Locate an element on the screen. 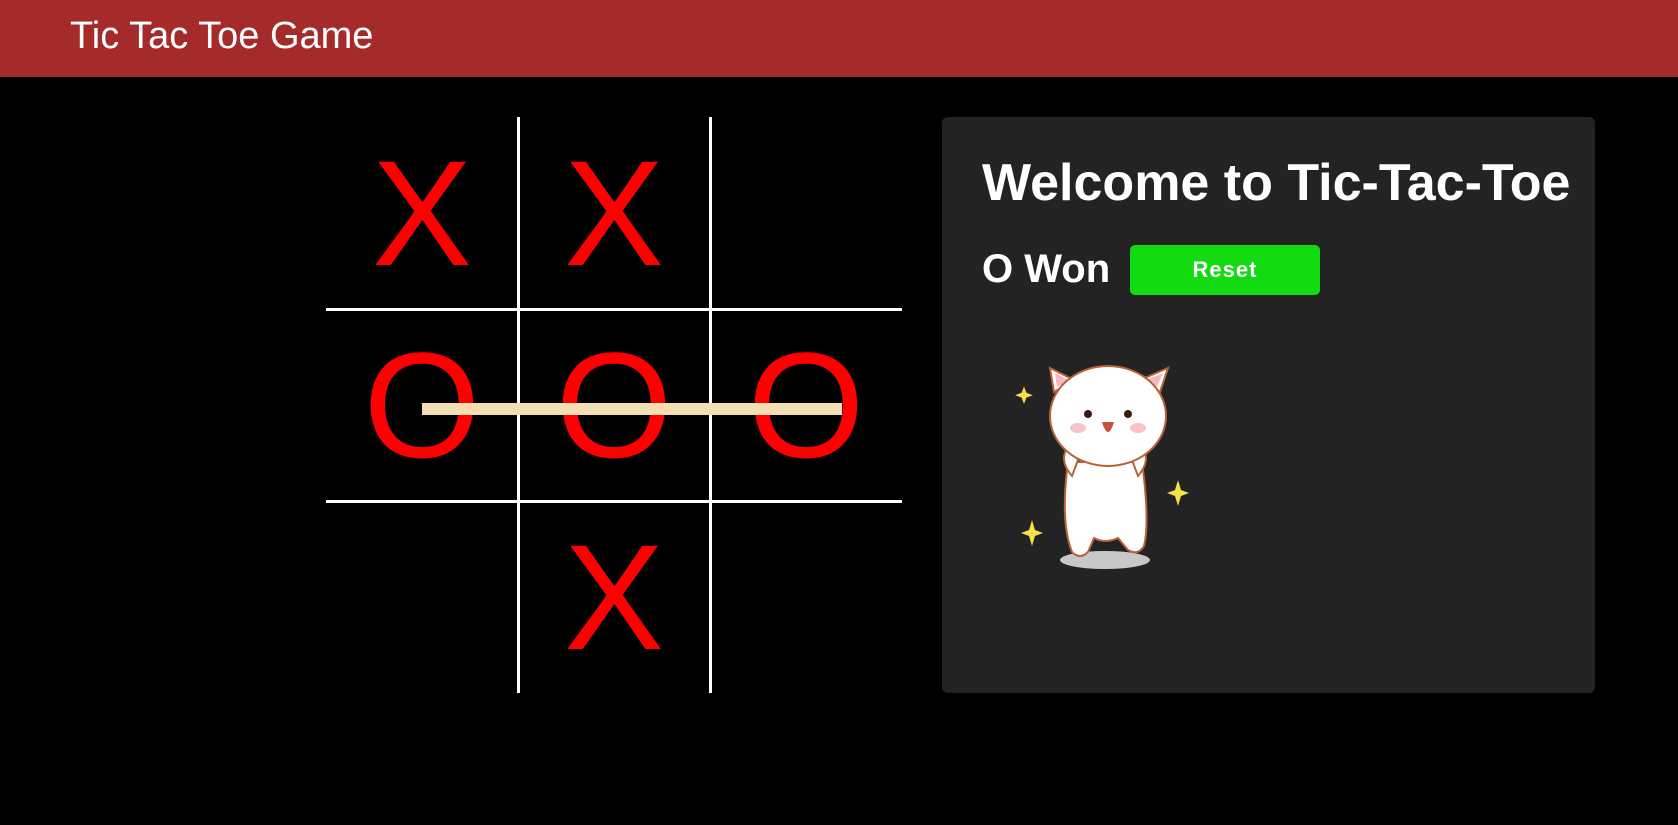 This screenshot has width=1678, height=825. navbar: Tic Tac Toe Game is located at coordinates (839, 38).